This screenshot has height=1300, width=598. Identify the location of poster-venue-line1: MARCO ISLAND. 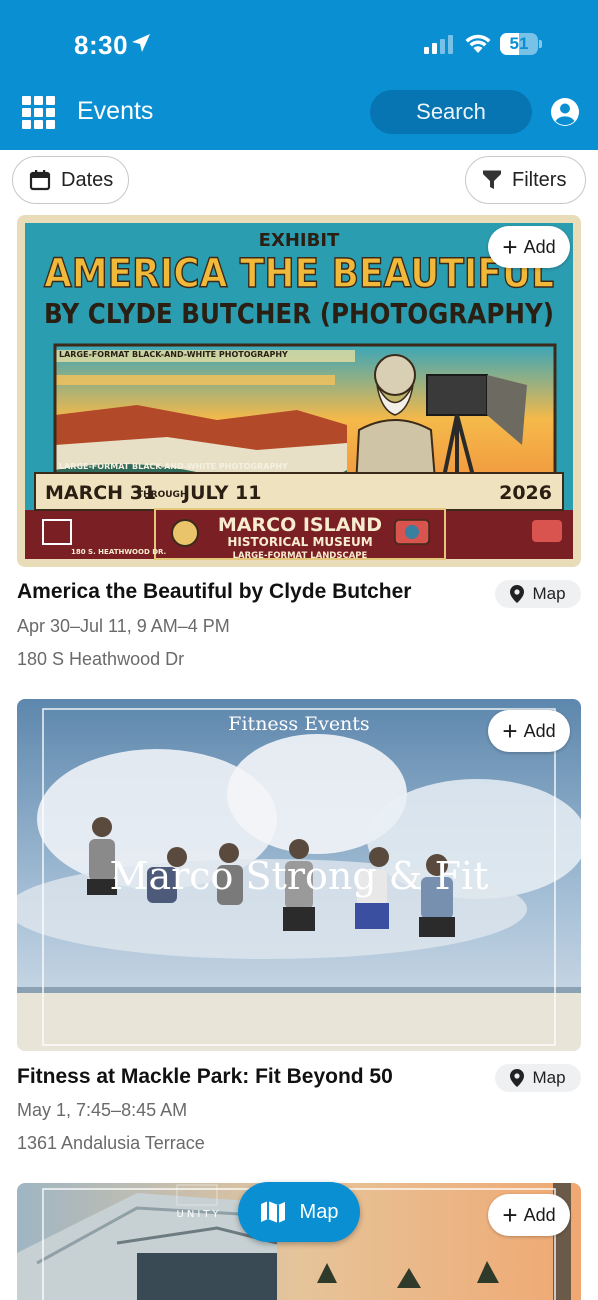
(300, 525).